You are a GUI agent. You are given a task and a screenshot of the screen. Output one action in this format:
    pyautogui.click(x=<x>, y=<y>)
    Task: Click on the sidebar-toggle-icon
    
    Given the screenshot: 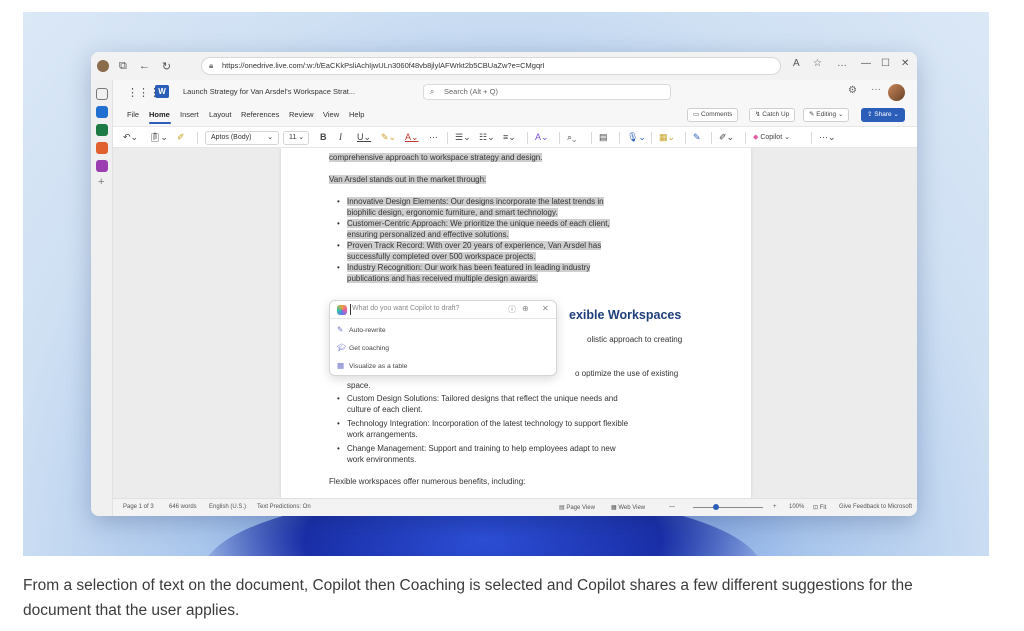 What is the action you would take?
    pyautogui.click(x=102, y=94)
    